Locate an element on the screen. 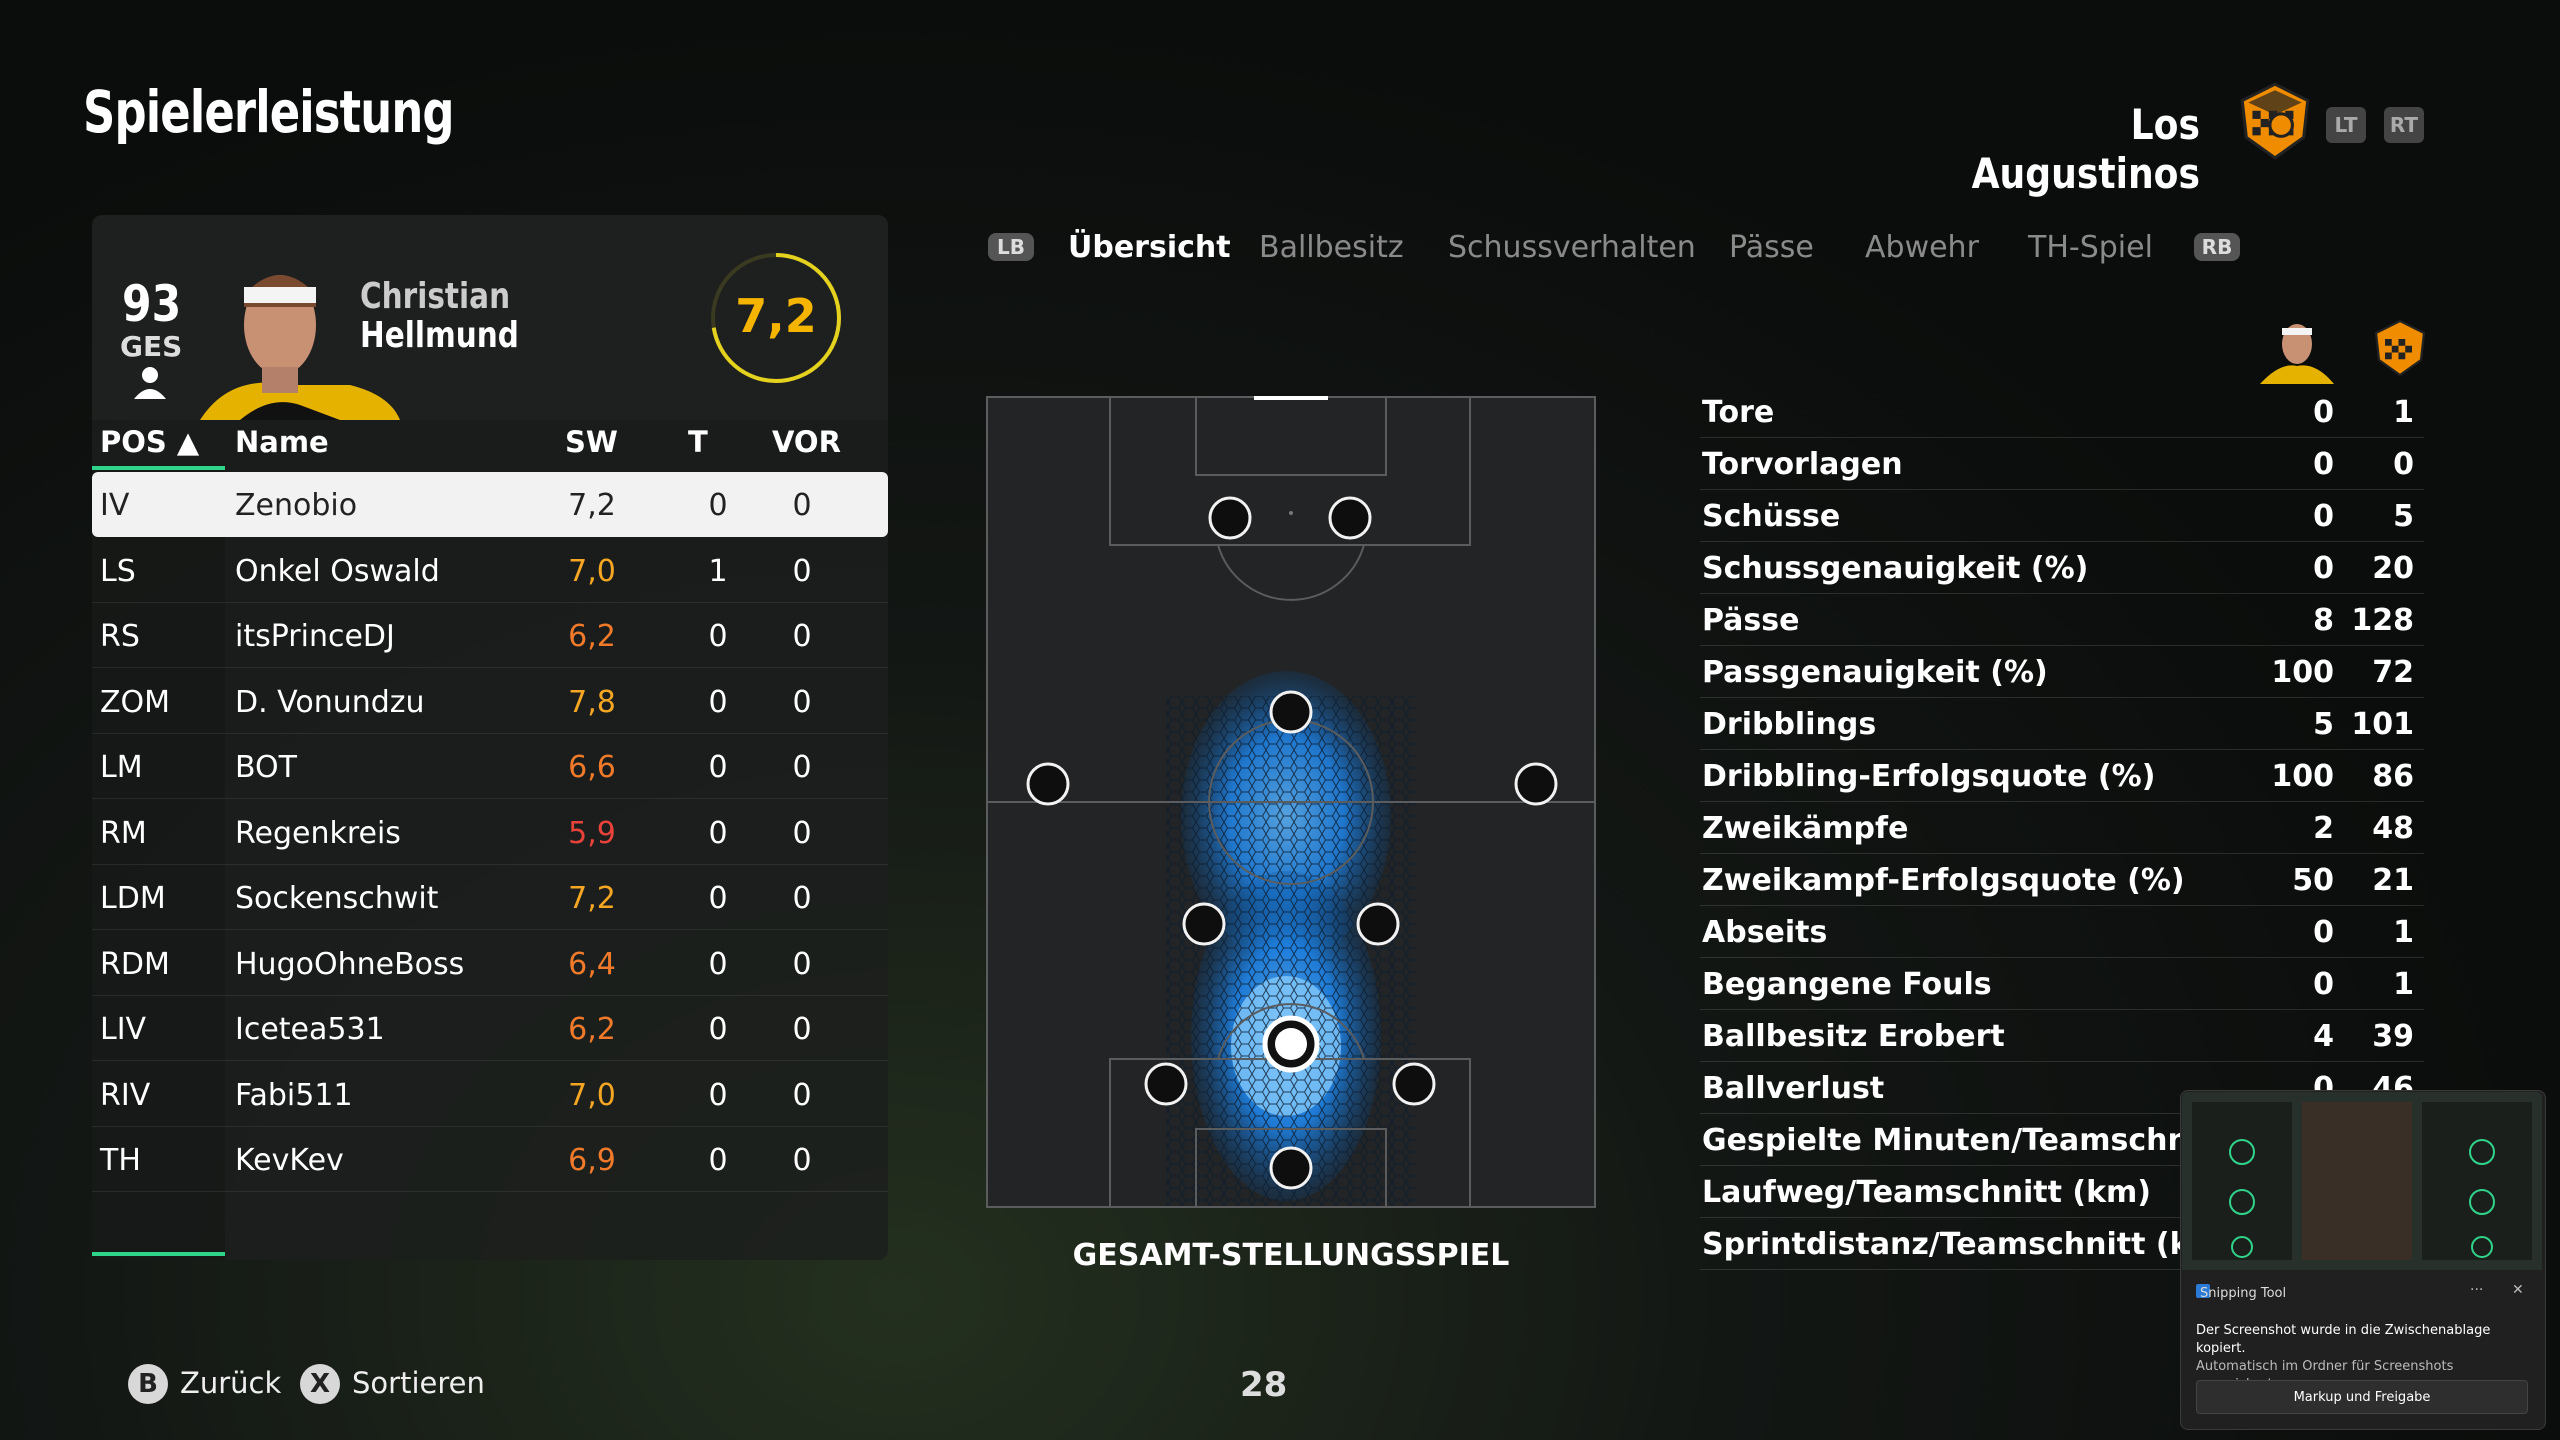  col-header-t: T is located at coordinates (698, 442).